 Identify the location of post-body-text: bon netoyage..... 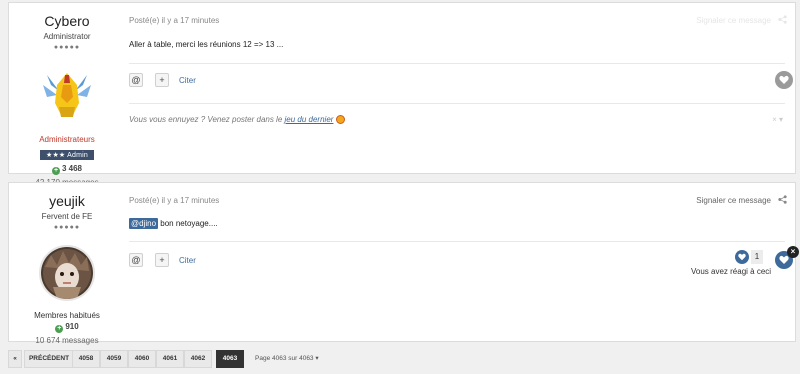
(188, 223).